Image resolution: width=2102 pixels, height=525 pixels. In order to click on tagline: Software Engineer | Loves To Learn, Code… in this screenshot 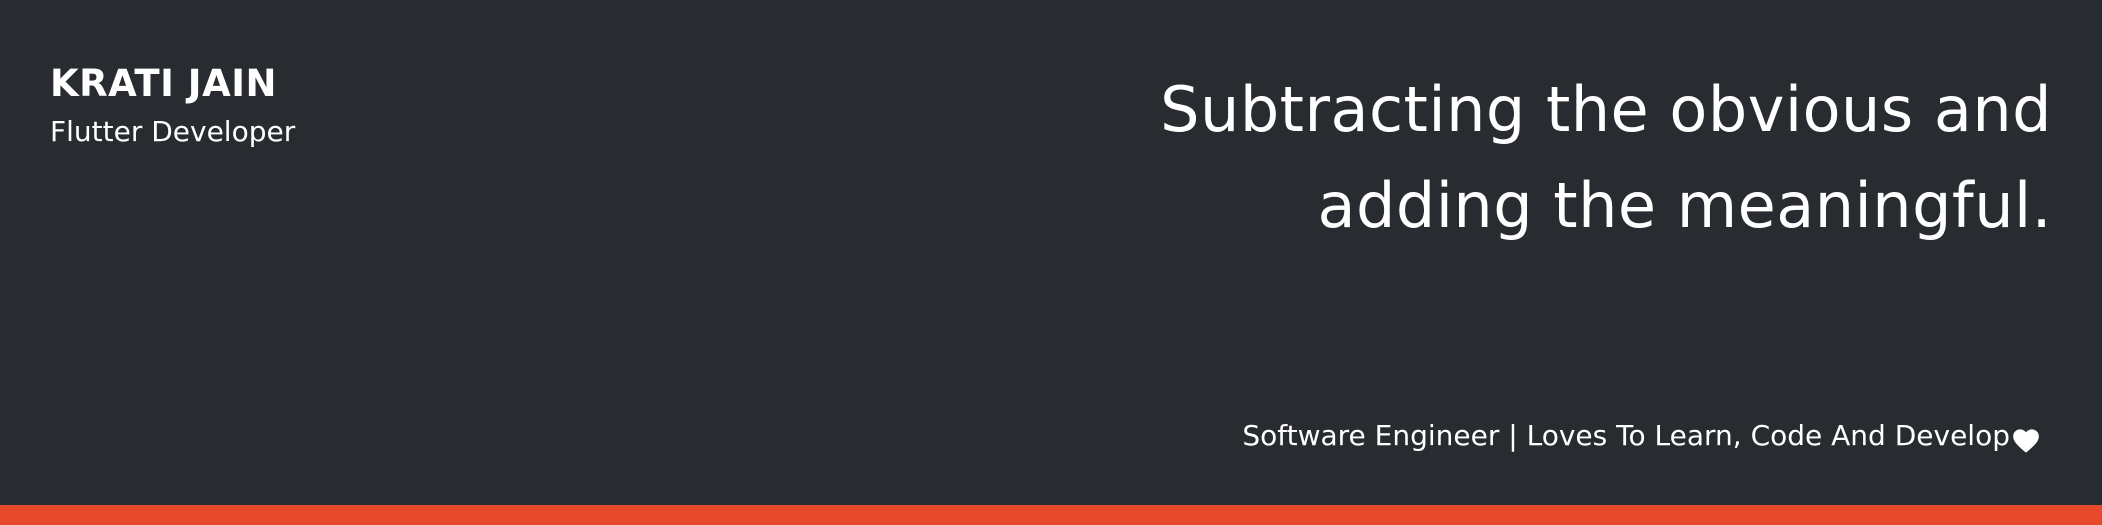, I will do `click(1641, 436)`.